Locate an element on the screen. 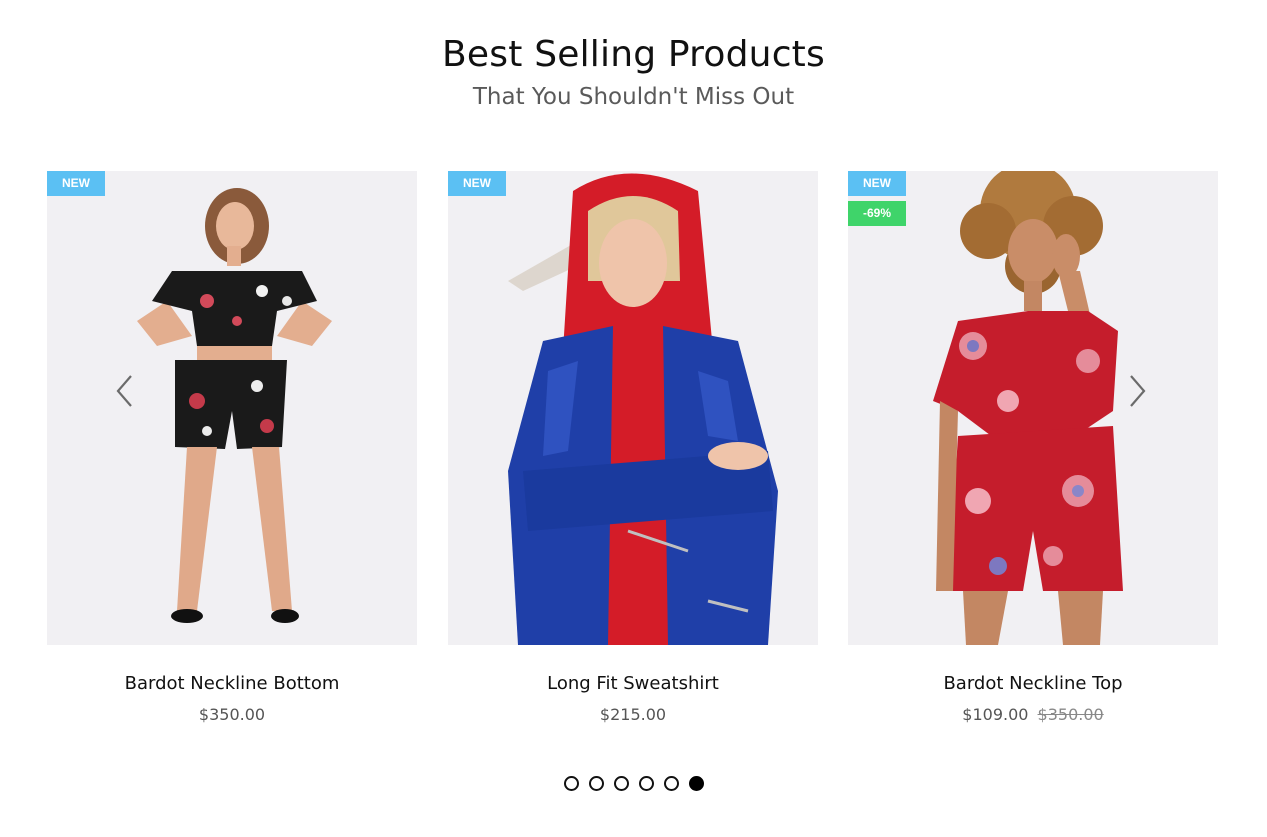  chevron-left-icon is located at coordinates (124, 391).